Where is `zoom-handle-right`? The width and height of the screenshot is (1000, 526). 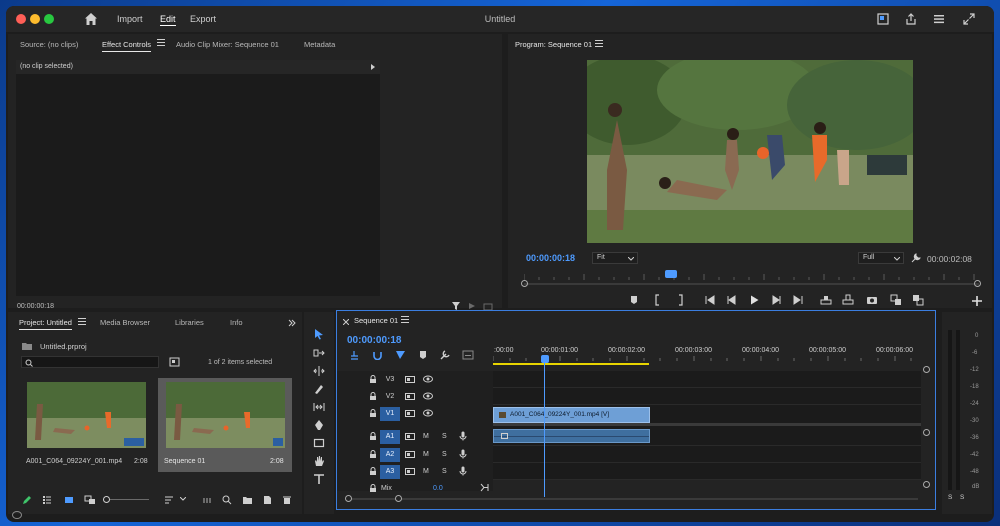 zoom-handle-right is located at coordinates (977, 283).